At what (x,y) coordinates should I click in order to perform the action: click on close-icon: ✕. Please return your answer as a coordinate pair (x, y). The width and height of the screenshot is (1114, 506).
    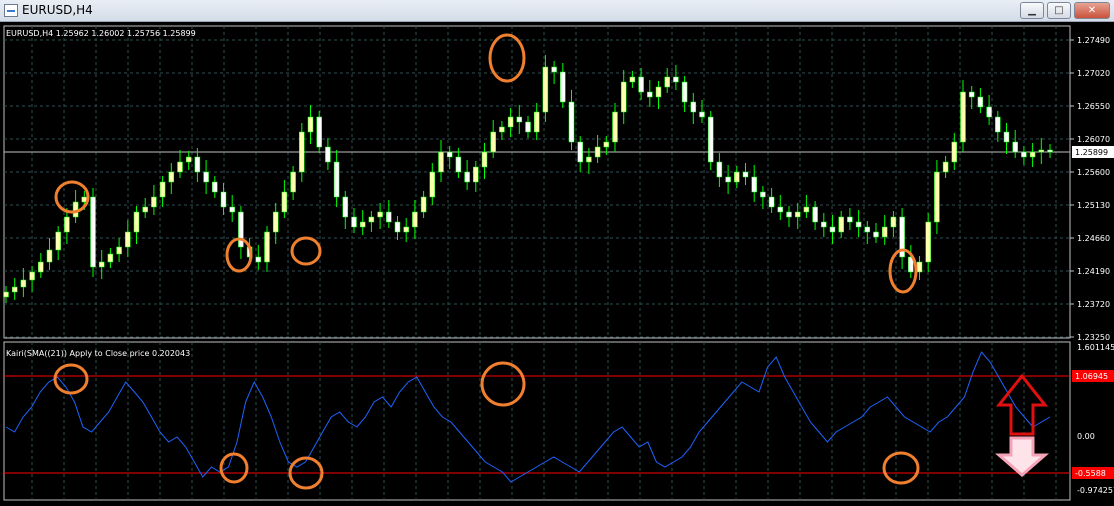
    Looking at the image, I should click on (1092, 10).